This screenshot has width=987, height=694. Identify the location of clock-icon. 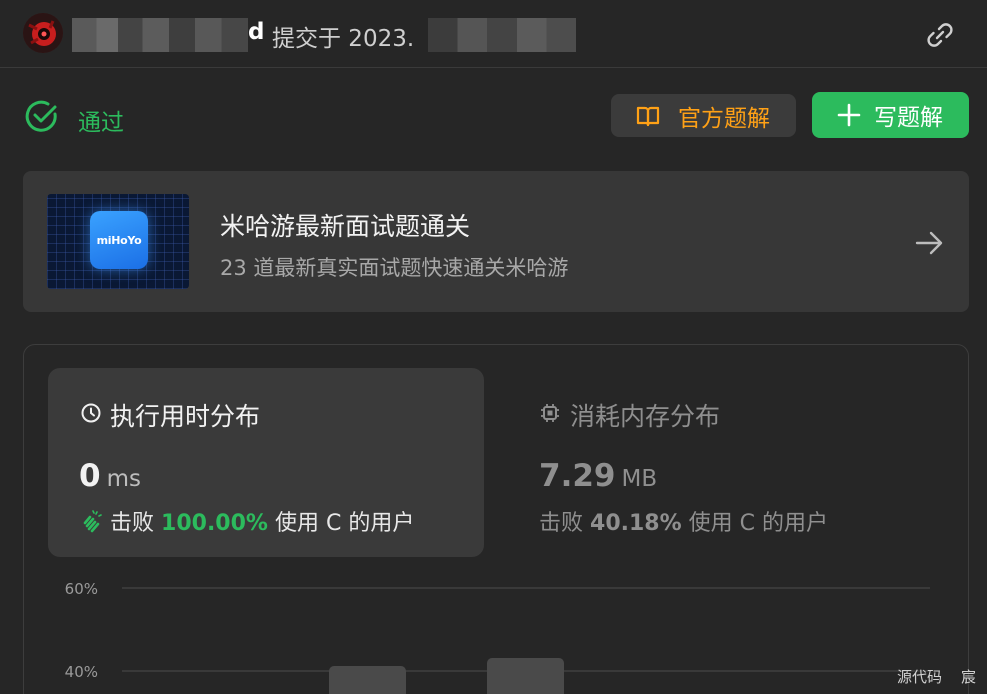
(91, 413).